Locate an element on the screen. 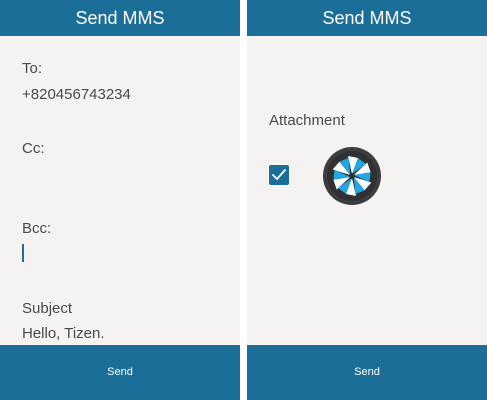  subject-label: Subject is located at coordinates (47, 308).